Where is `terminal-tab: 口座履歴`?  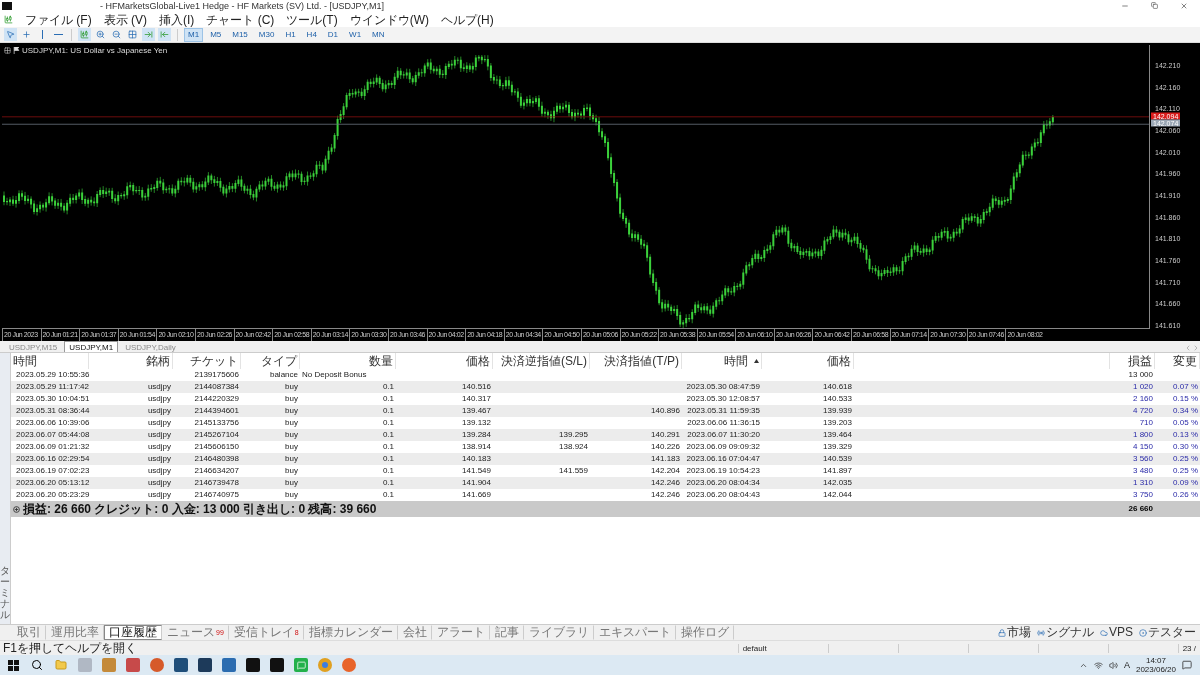 terminal-tab: 口座履歴 is located at coordinates (133, 632).